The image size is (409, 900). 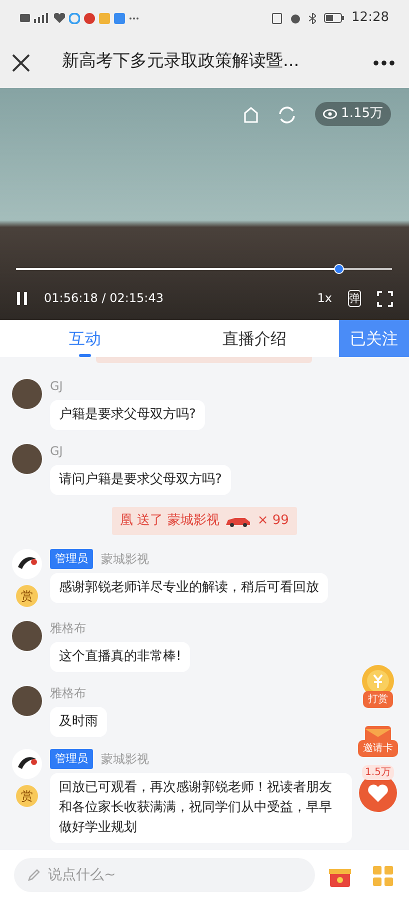 What do you see at coordinates (312, 18) in the screenshot?
I see `bluetooth-icon` at bounding box center [312, 18].